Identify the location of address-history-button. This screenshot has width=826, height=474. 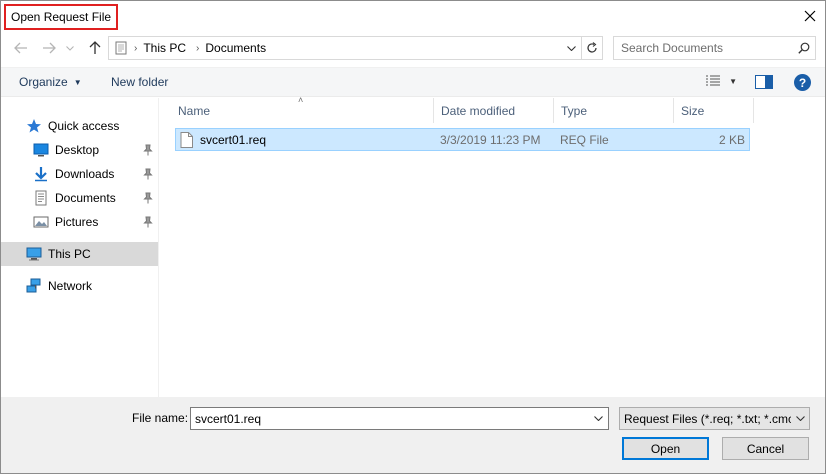
(571, 48).